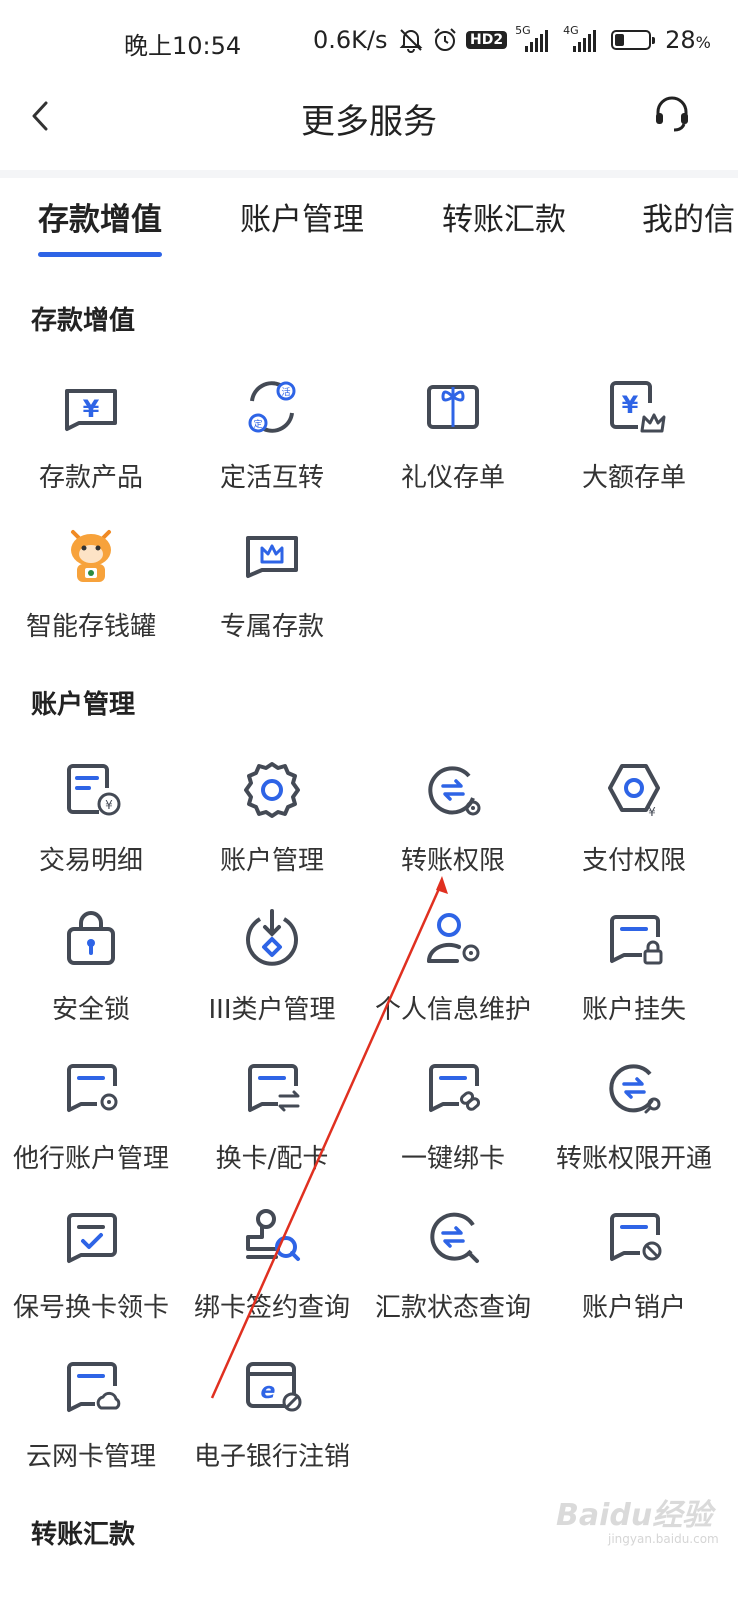 The width and height of the screenshot is (738, 1600). I want to click on item-label: 绑卡签约查询, so click(271, 1308).